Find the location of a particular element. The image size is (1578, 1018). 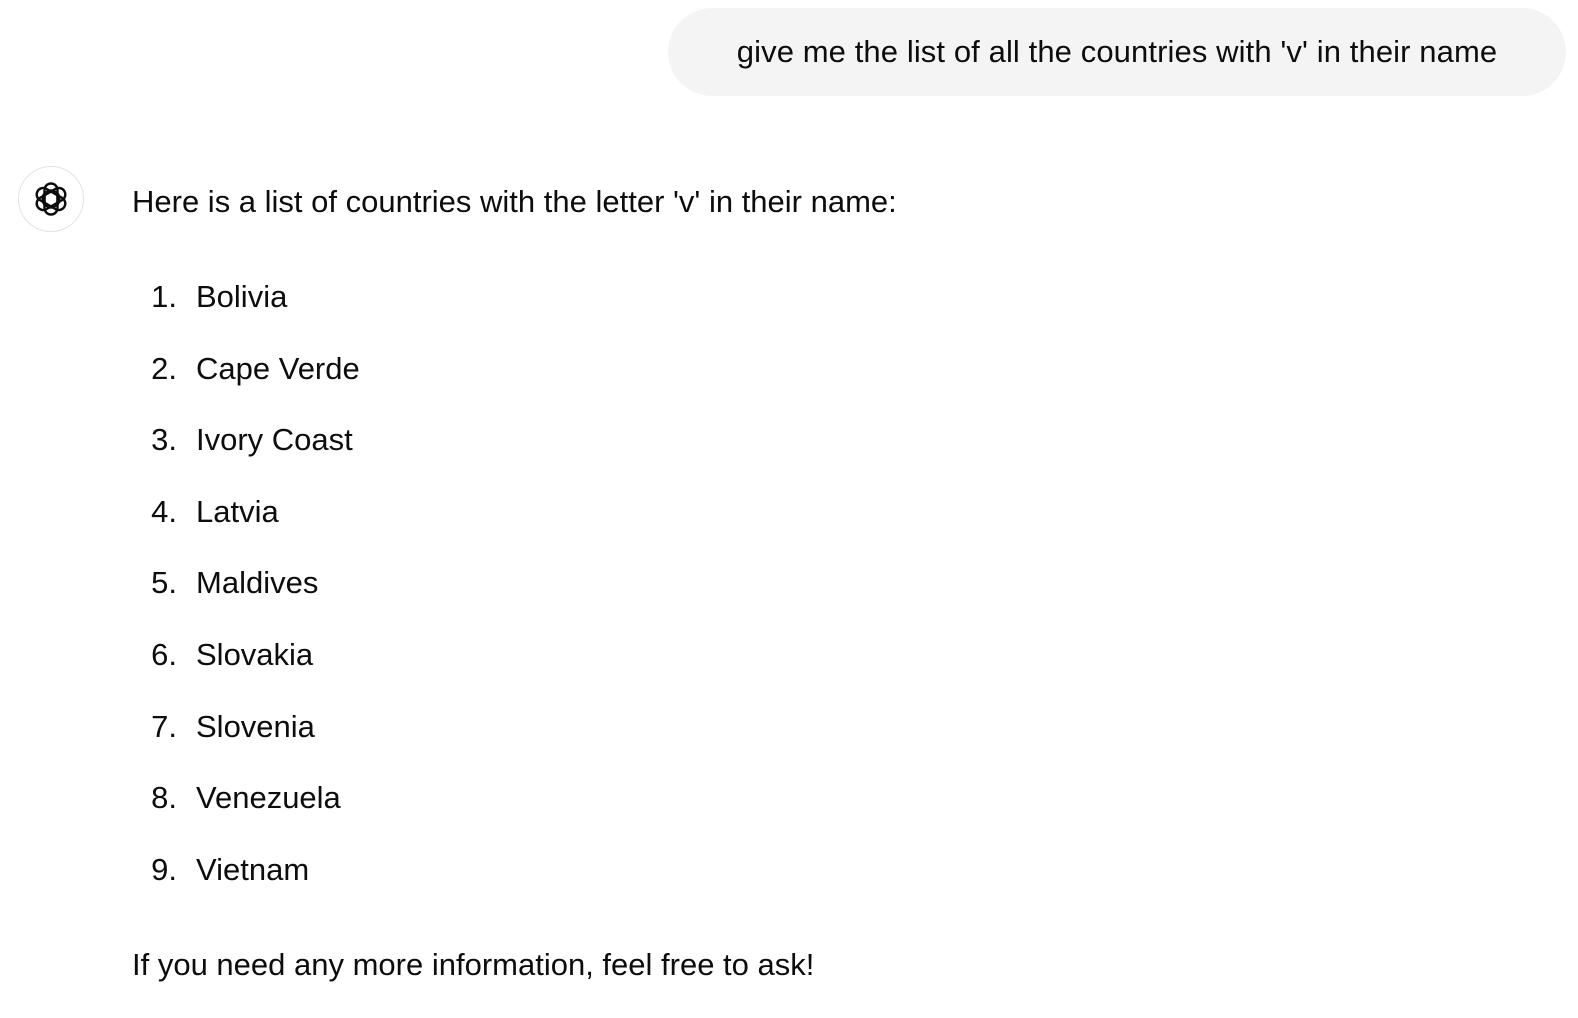

list-item: 9. Vietnam is located at coordinates (246, 882).